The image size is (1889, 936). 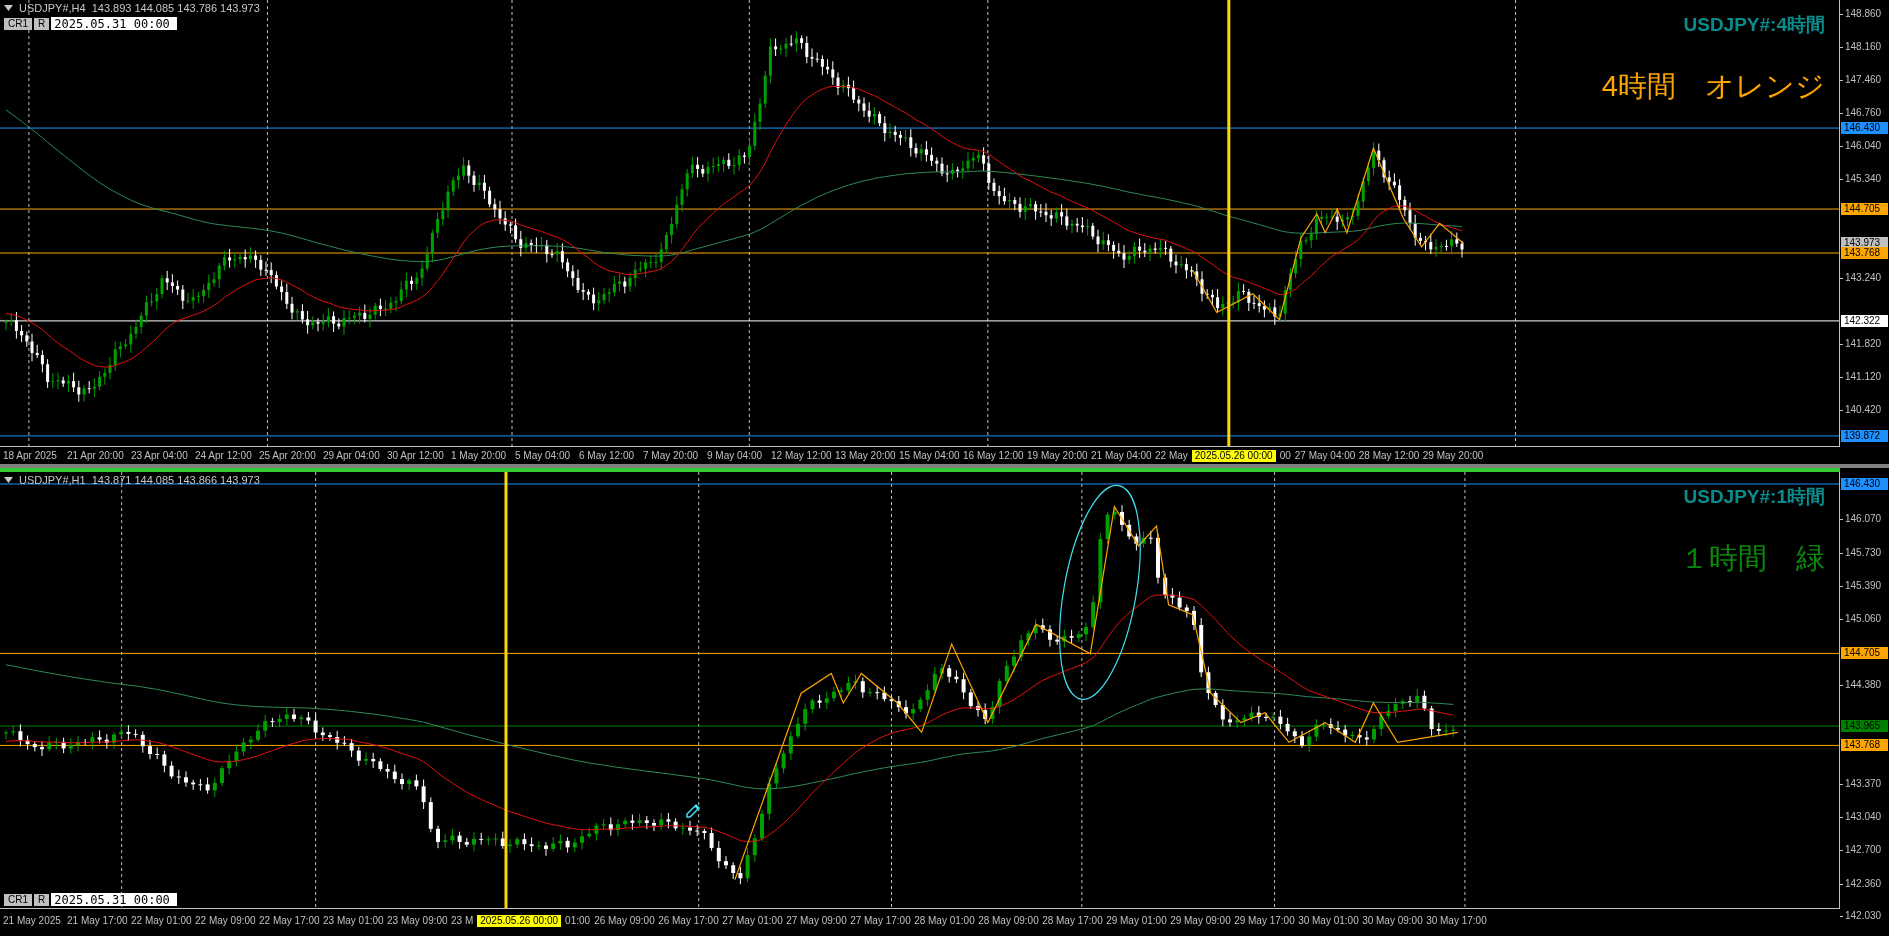 What do you see at coordinates (578, 920) in the screenshot?
I see `time-tick-label: 01:00` at bounding box center [578, 920].